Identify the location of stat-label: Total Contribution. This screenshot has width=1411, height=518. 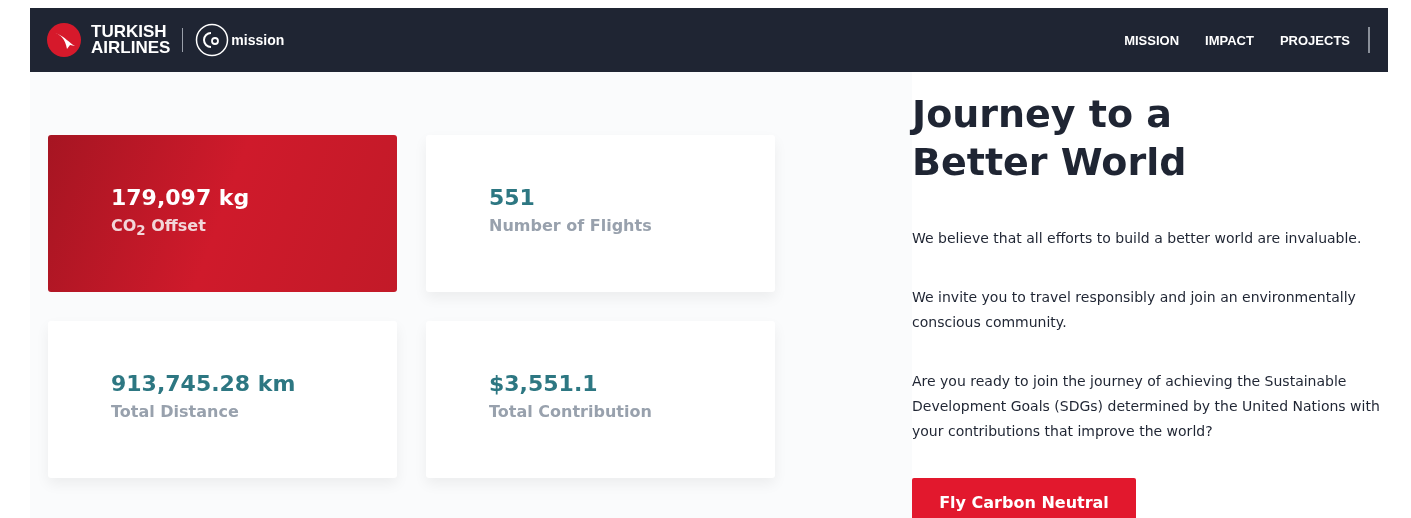
(571, 411).